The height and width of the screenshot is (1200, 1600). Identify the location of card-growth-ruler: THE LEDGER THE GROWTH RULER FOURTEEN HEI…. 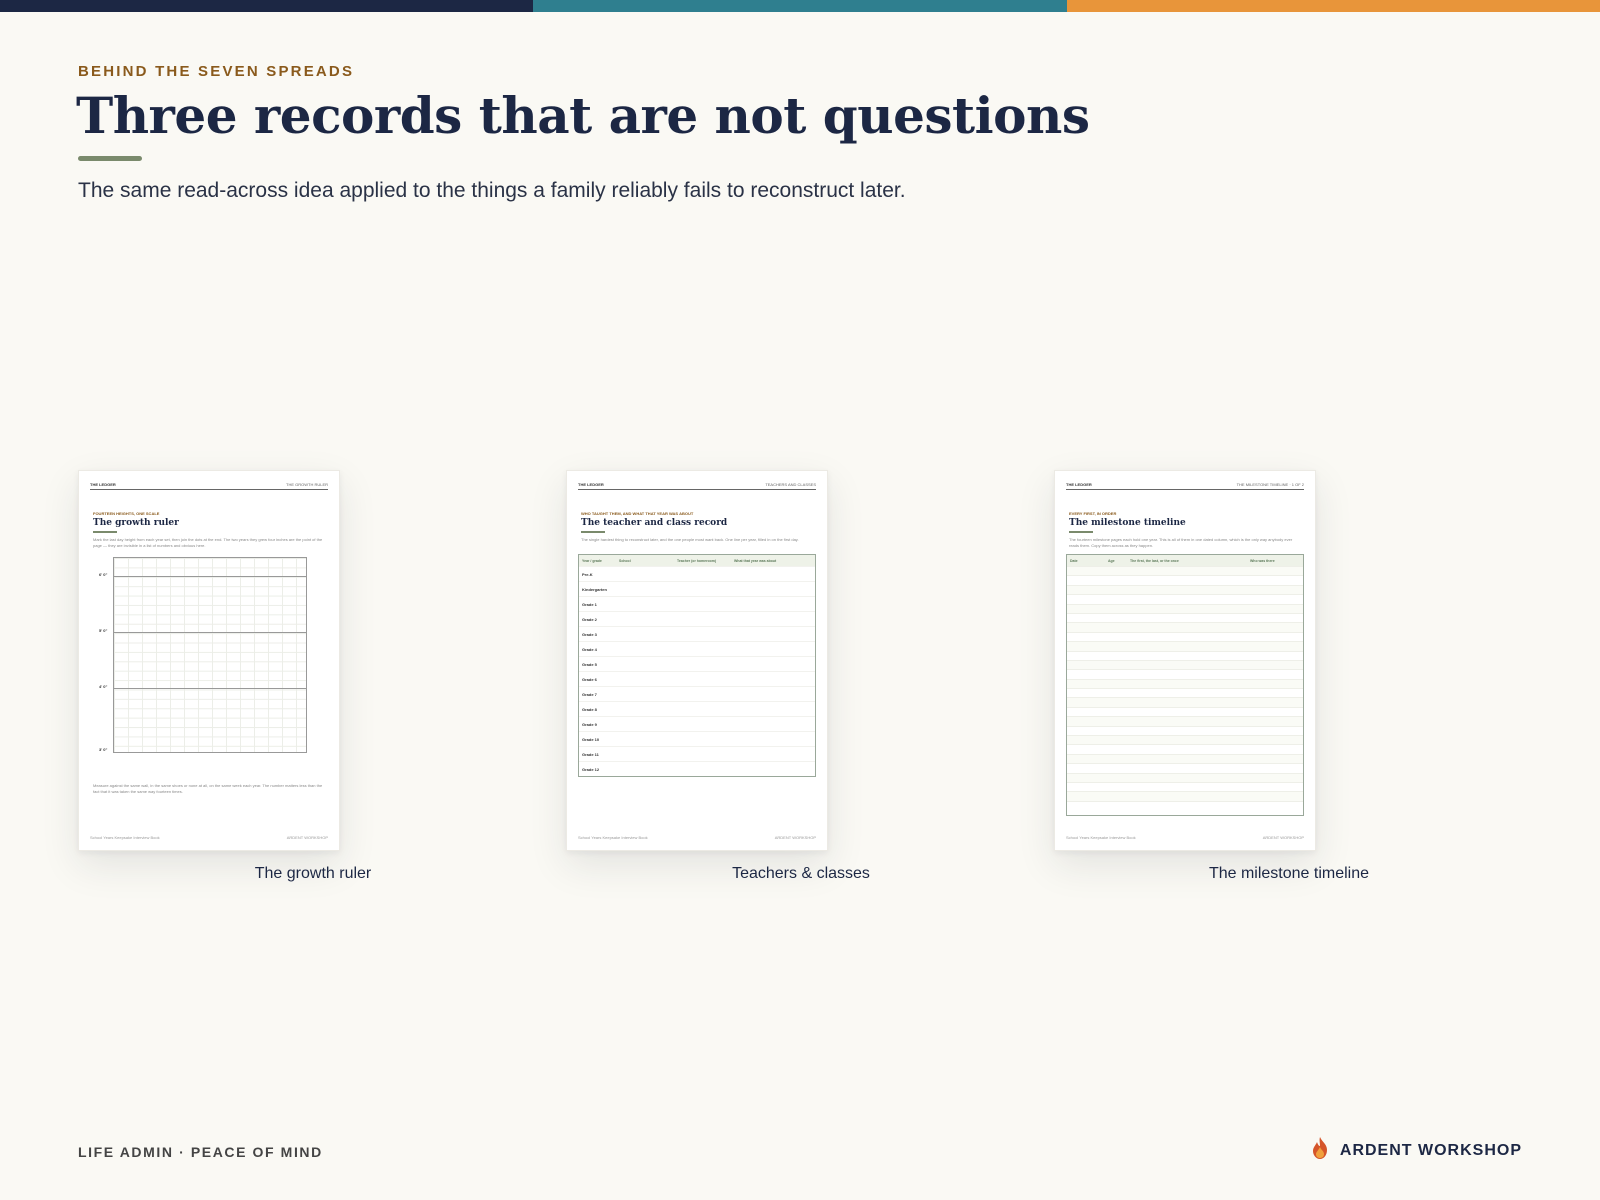
(209, 660).